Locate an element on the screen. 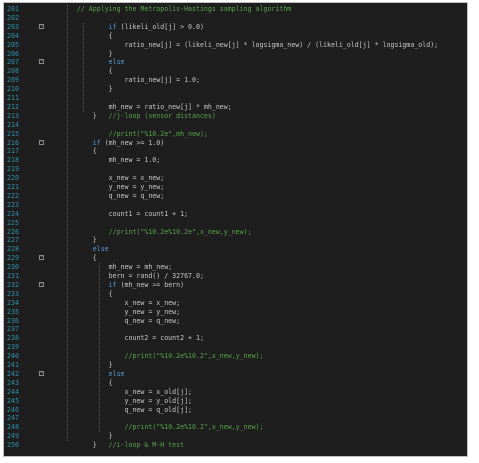 Image resolution: width=479 pixels, height=463 pixels. code-line: 204 { is located at coordinates (235, 36).